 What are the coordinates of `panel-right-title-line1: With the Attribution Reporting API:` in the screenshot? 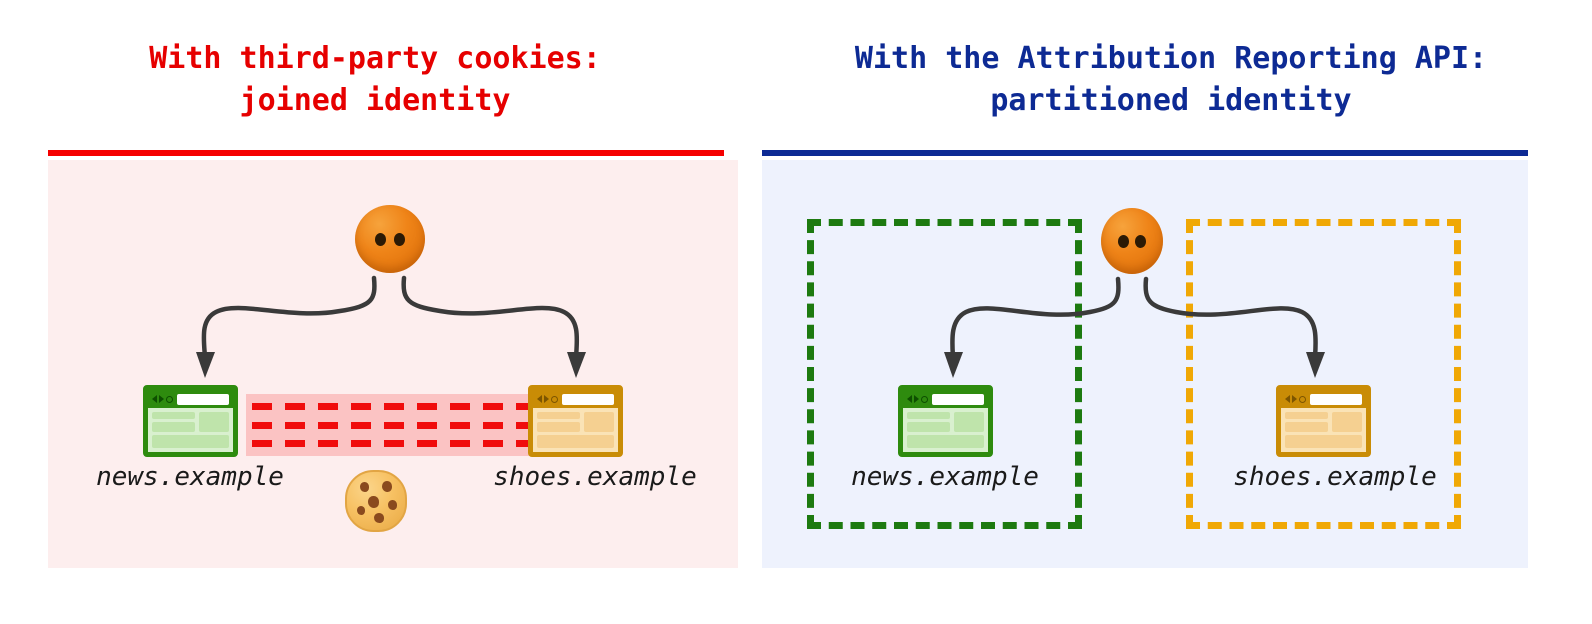 It's located at (1171, 58).